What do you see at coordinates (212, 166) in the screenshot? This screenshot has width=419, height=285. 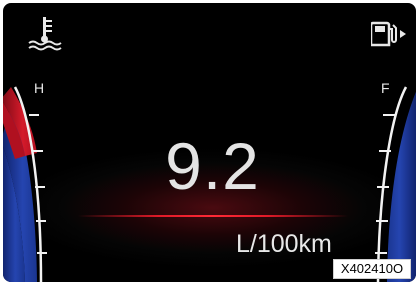 I see `fuel-consumption-value: 9.2` at bounding box center [212, 166].